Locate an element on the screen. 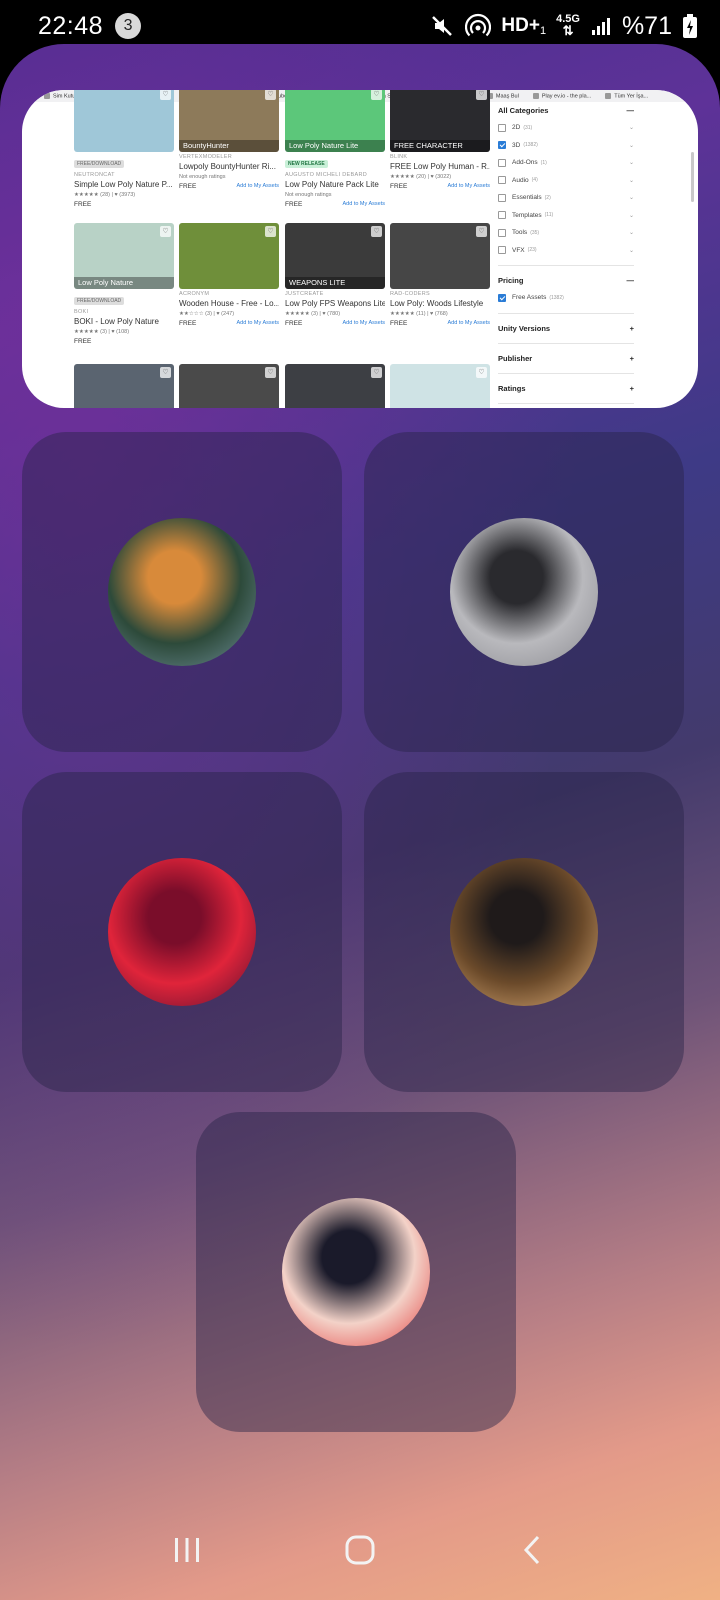  category-item: Audio (4) ⌄ is located at coordinates (566, 181).